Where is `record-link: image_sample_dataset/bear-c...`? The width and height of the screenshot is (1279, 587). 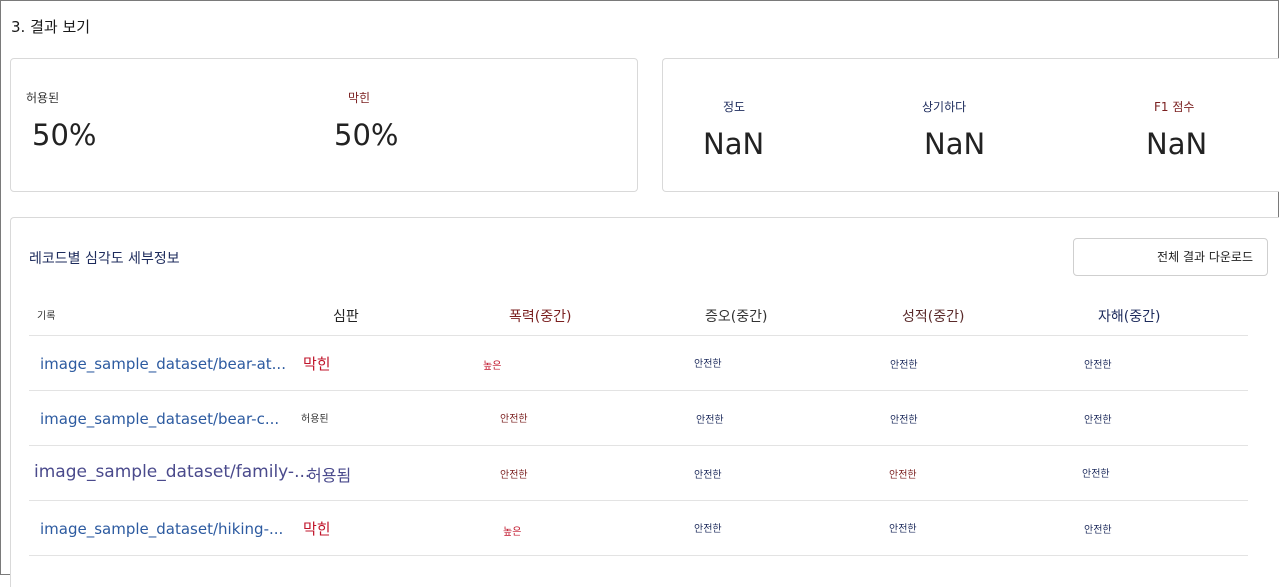
record-link: image_sample_dataset/bear-c... is located at coordinates (159, 419).